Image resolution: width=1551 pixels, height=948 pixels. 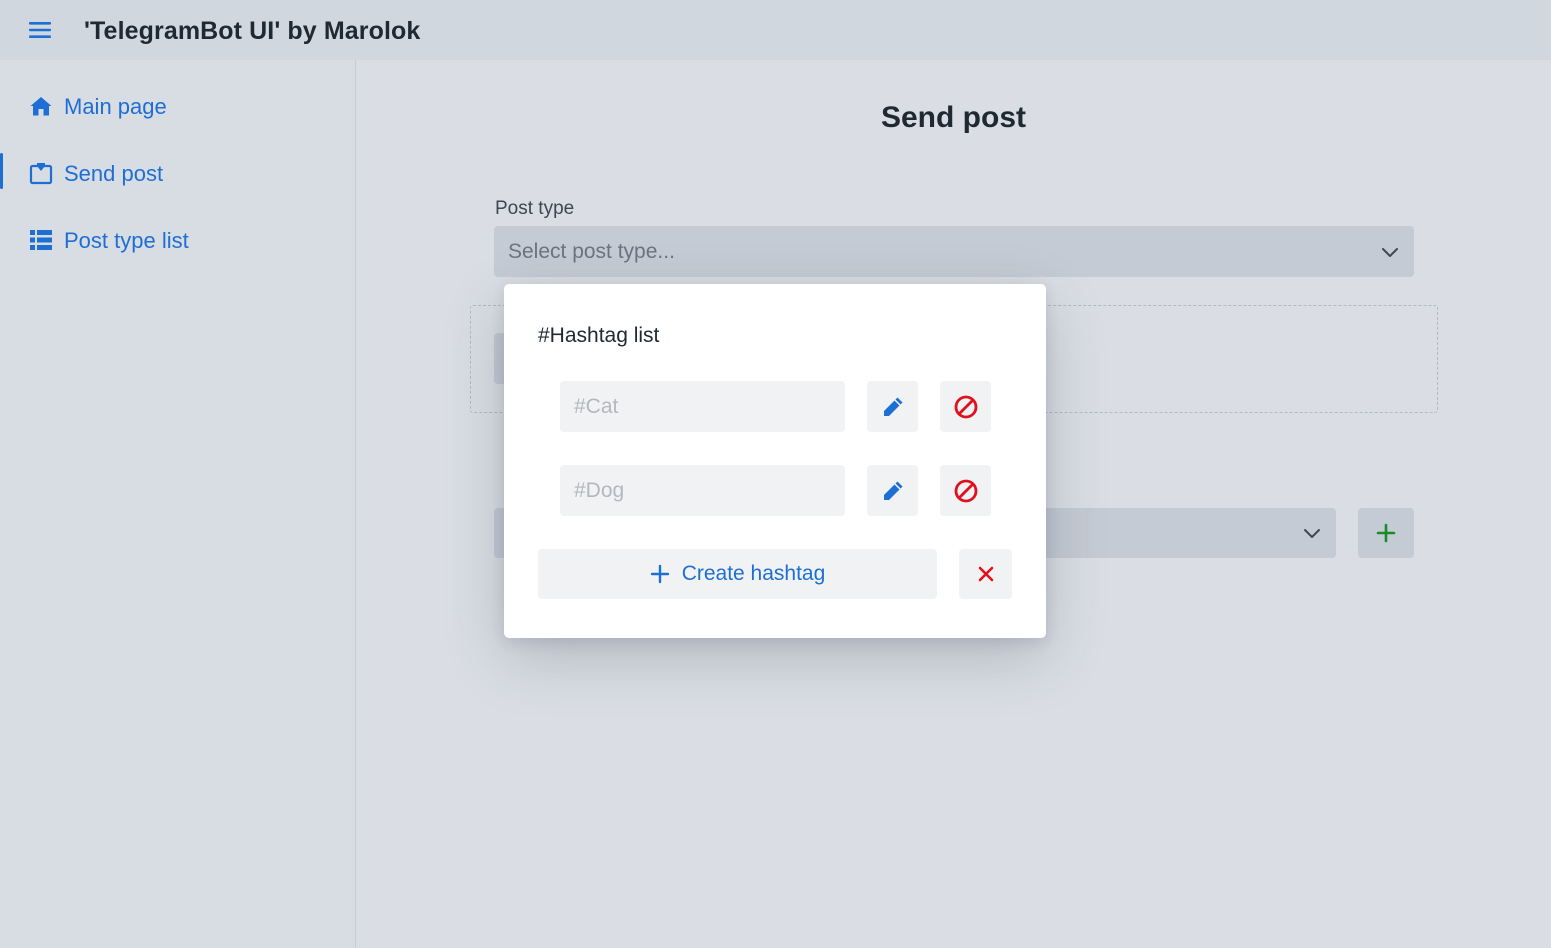 I want to click on add-hashtag-button, so click(x=1386, y=533).